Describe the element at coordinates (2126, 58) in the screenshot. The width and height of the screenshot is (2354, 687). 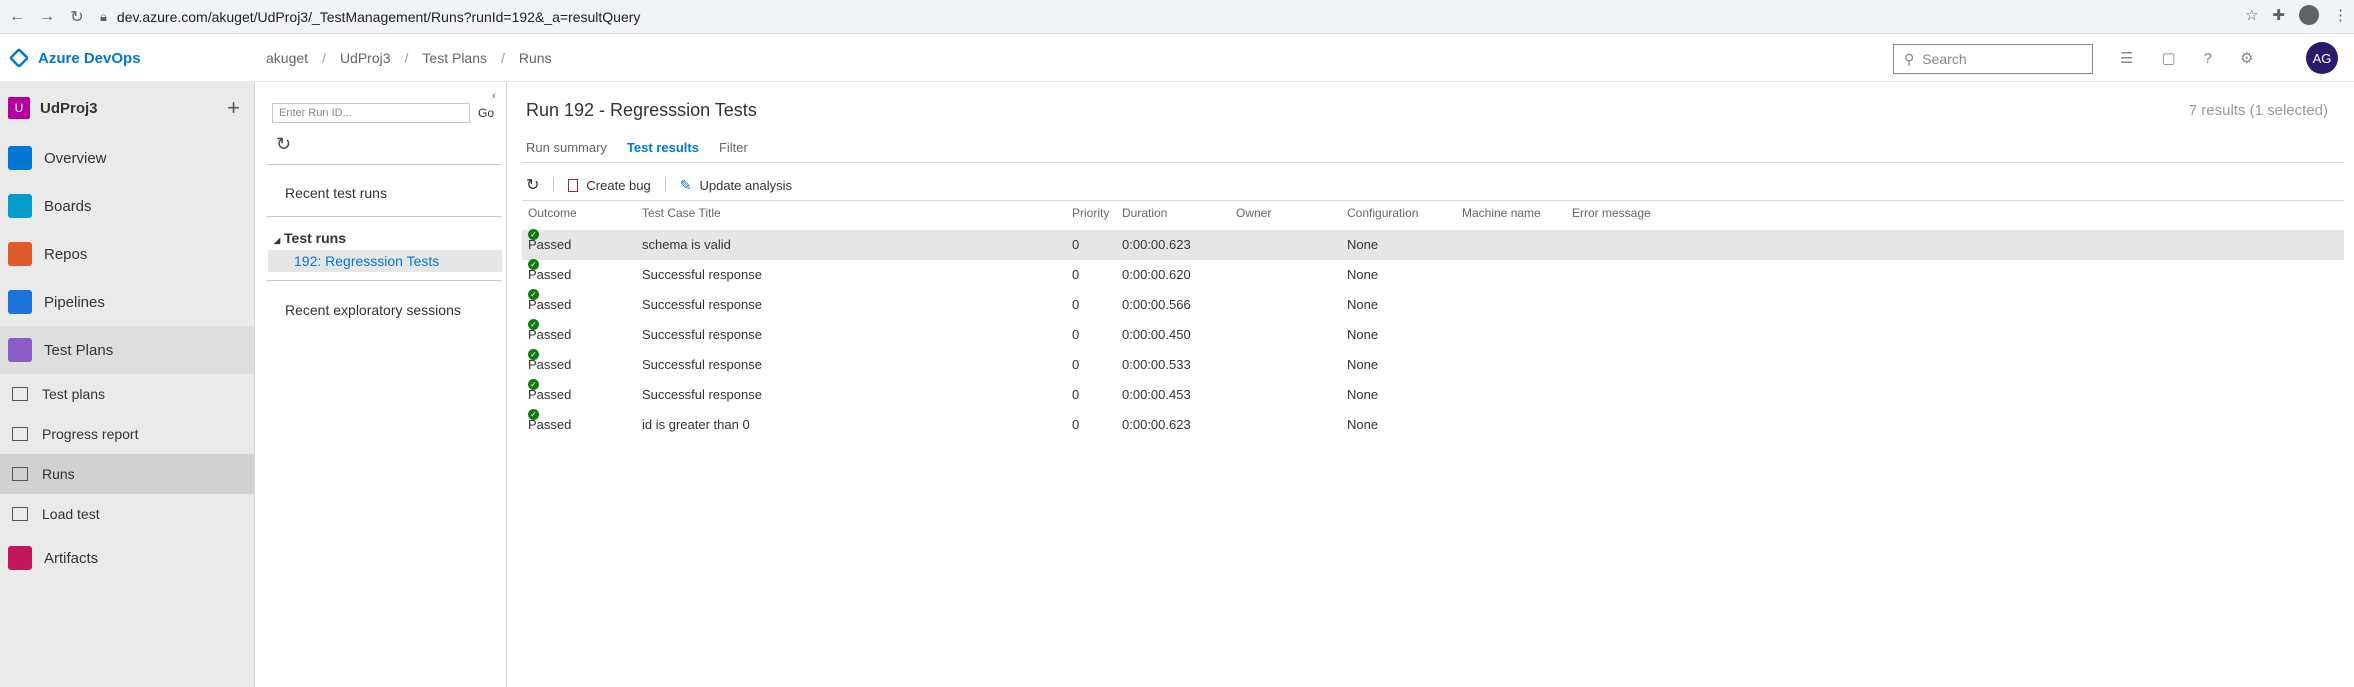
I see `list-icon: ☰` at that location.